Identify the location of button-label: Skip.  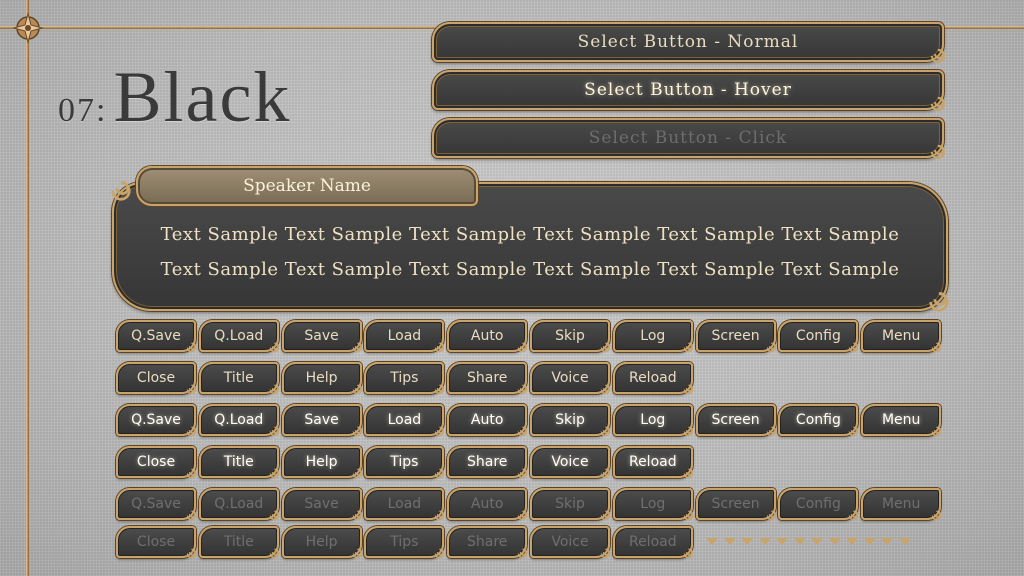
(570, 504).